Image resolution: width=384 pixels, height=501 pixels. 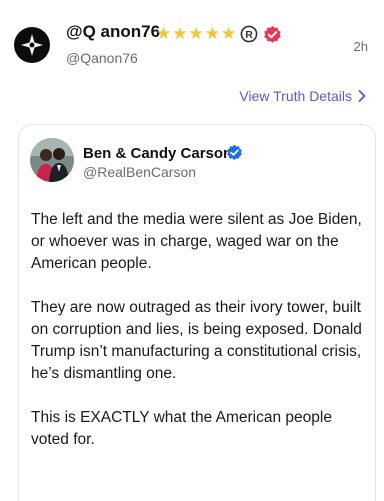 What do you see at coordinates (113, 32) in the screenshot?
I see `author-name: @Q anon76` at bounding box center [113, 32].